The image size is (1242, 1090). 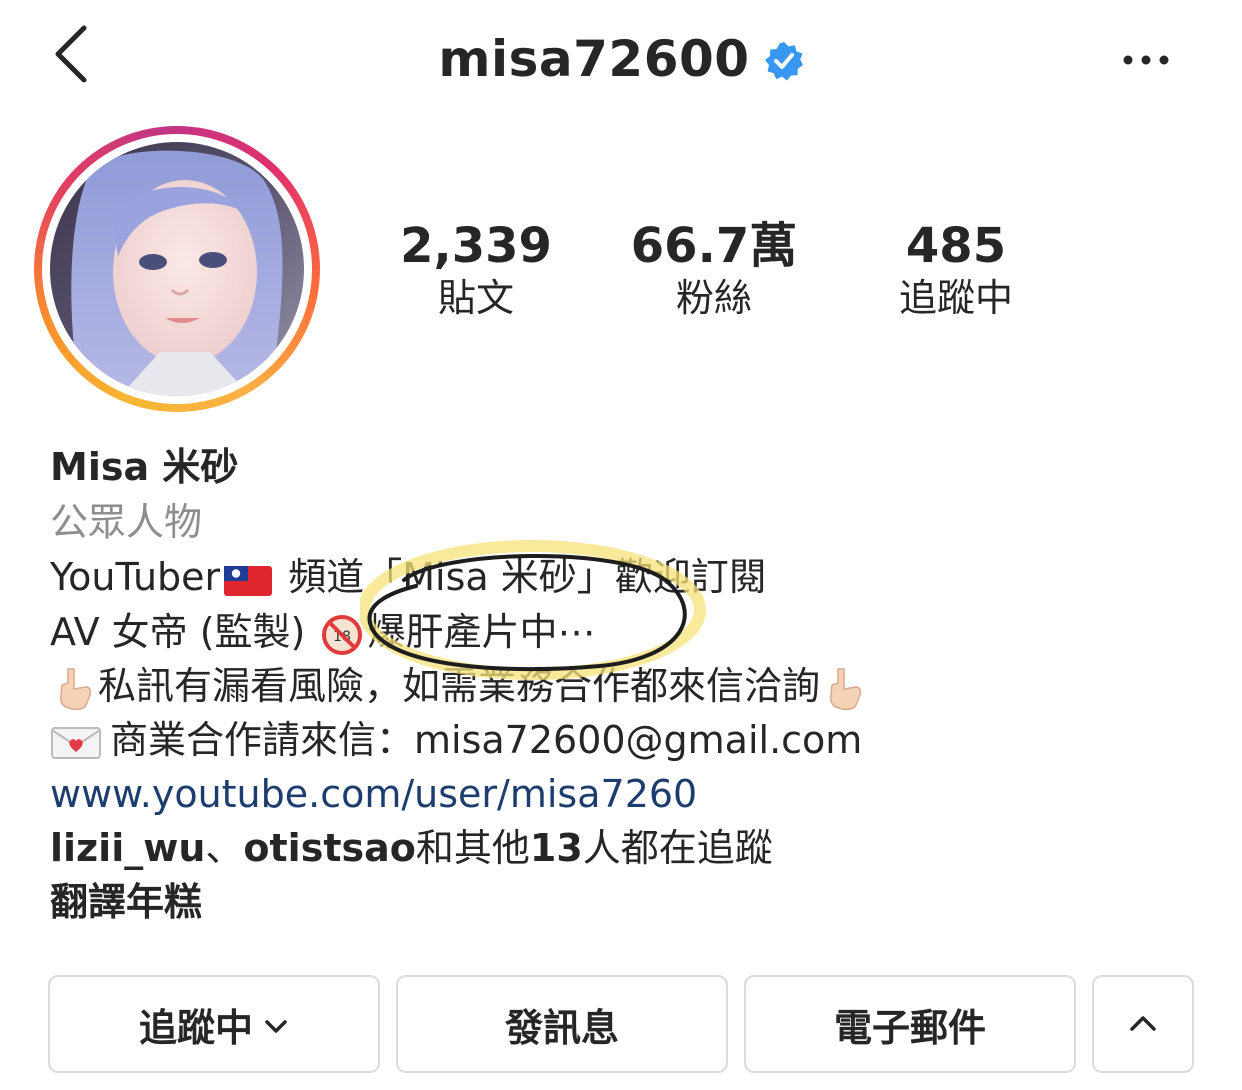 What do you see at coordinates (472, 848) in the screenshot?
I see `followed-by-text: 和其他` at bounding box center [472, 848].